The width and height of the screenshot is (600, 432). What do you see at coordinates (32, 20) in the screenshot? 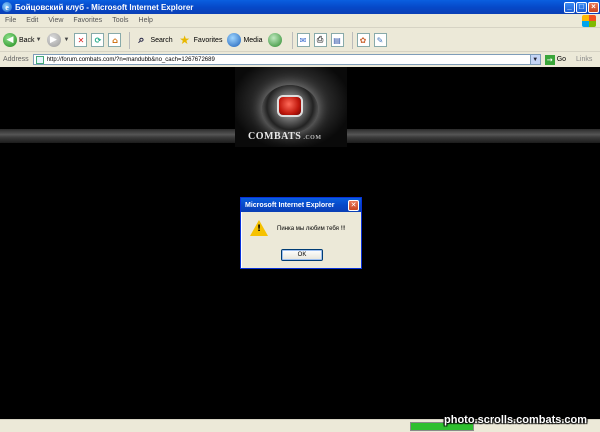
I see `menu-edit: Edit` at bounding box center [32, 20].